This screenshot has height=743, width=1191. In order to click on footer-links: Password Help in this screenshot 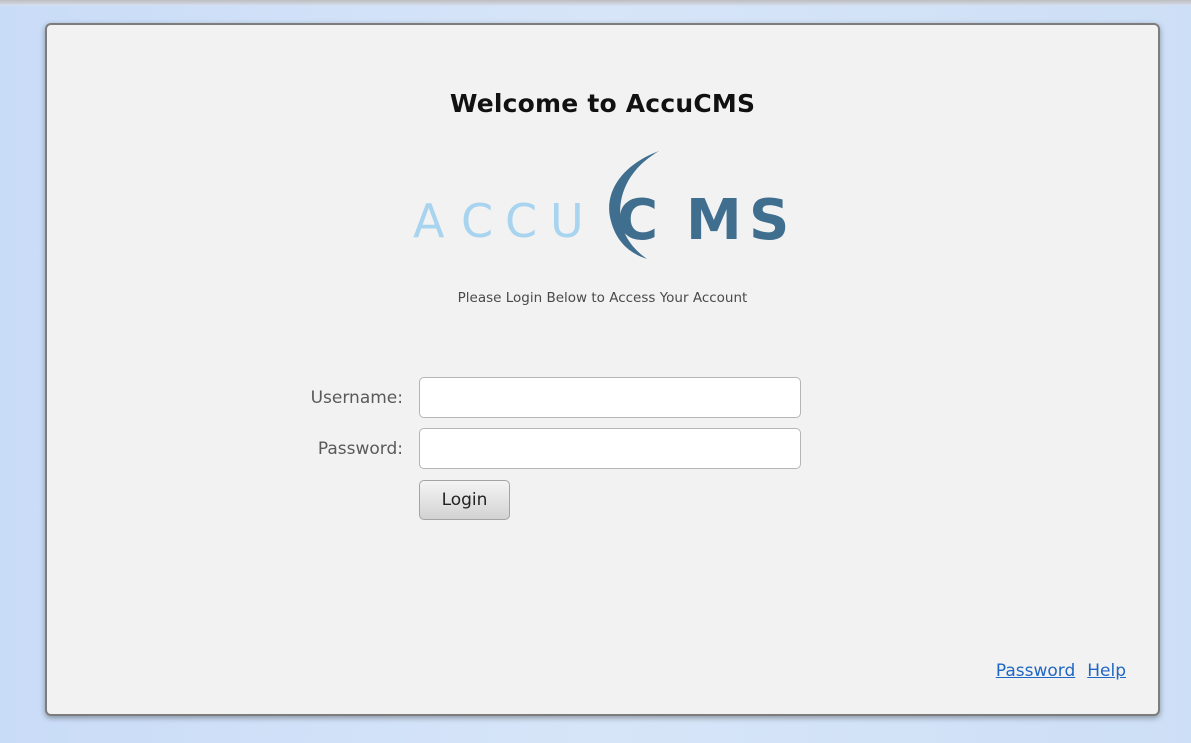, I will do `click(1055, 671)`.